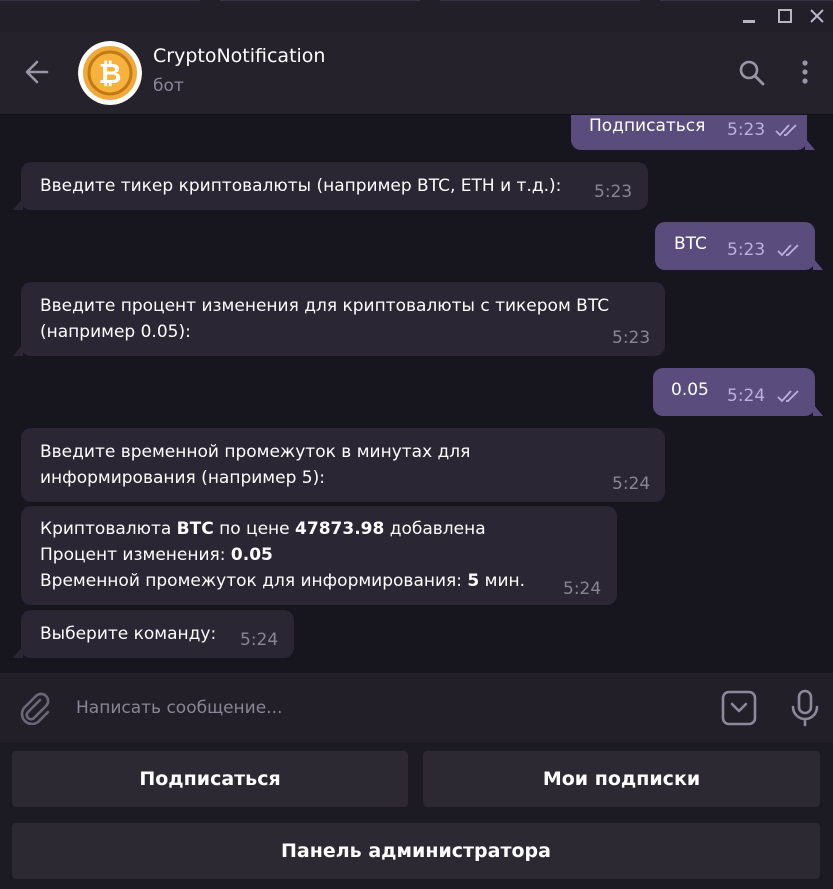  I want to click on bitcoin-icon: ₿, so click(110, 73).